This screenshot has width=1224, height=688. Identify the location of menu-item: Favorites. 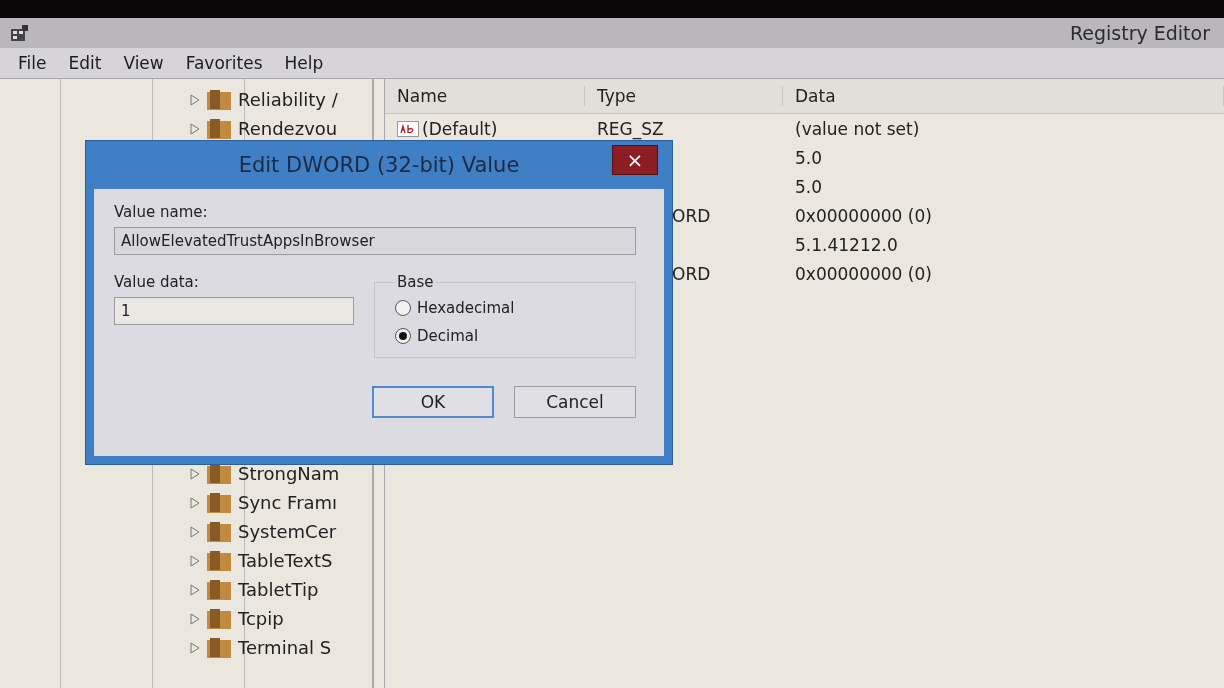
(224, 63).